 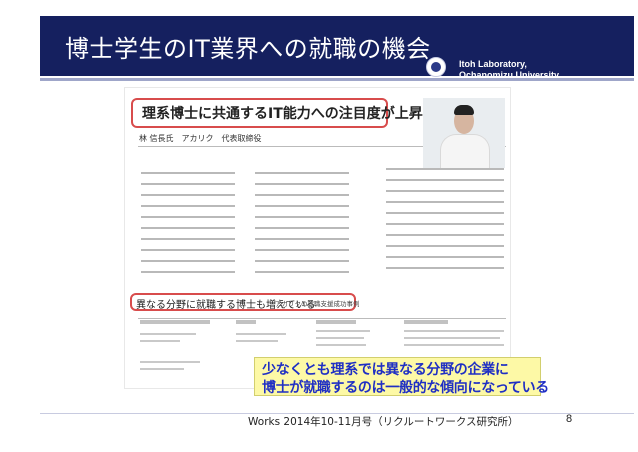 I want to click on highlight-line-2: 博士が就職するのは一般的な傾向になっている, so click(x=405, y=388).